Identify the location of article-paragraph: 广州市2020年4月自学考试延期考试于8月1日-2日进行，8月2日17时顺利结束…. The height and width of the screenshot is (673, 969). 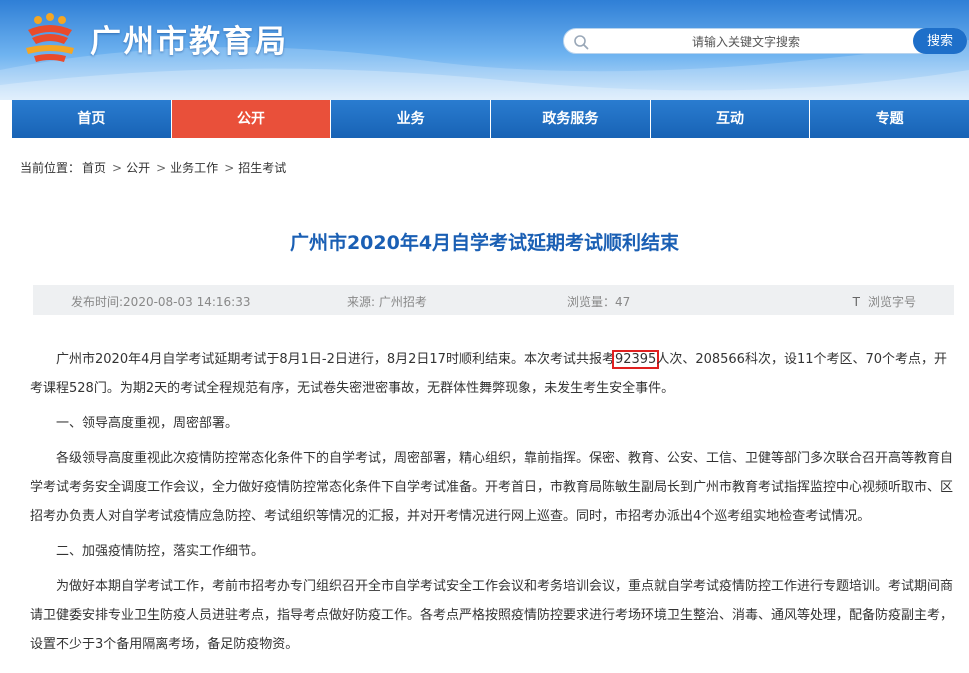
(493, 374).